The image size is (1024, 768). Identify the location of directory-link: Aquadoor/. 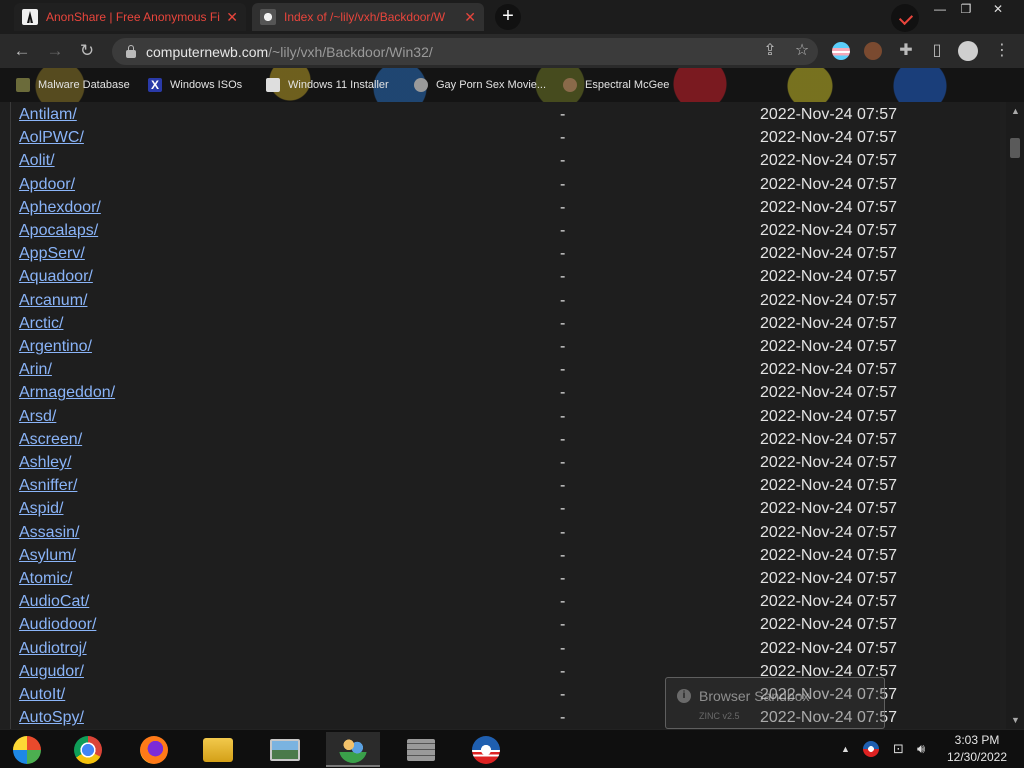
(56, 277).